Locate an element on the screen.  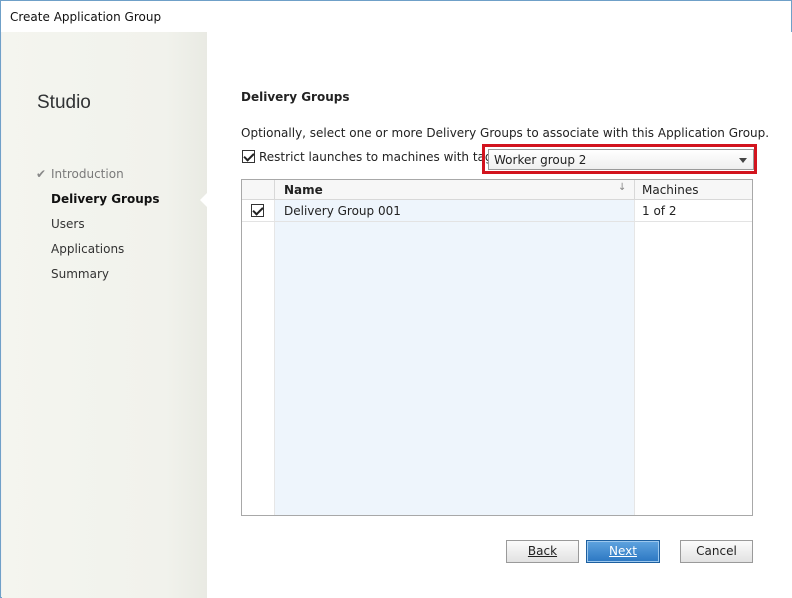
next-button: Next is located at coordinates (623, 551).